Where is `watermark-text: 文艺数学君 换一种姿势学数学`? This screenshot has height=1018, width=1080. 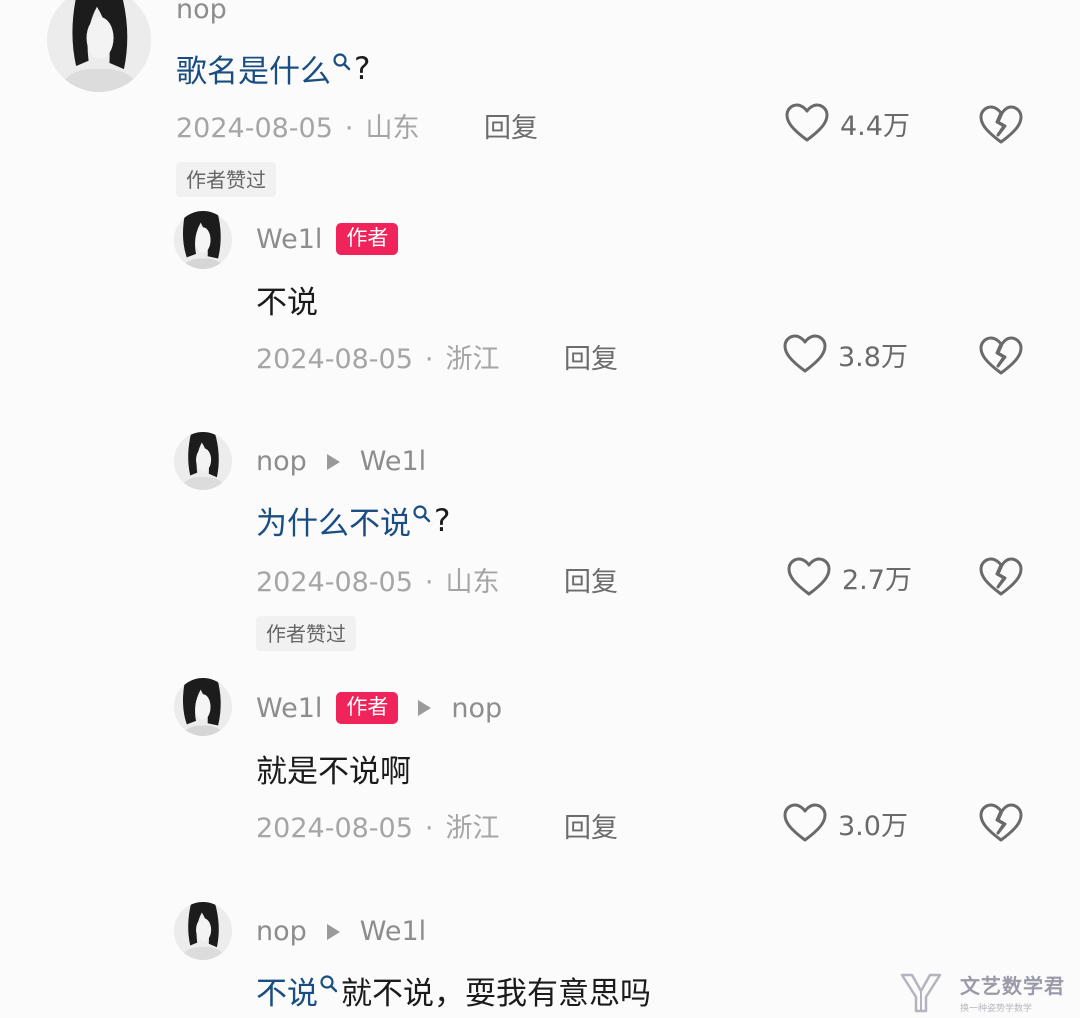 watermark-text: 文艺数学君 换一种姿势学数学 is located at coordinates (1012, 992).